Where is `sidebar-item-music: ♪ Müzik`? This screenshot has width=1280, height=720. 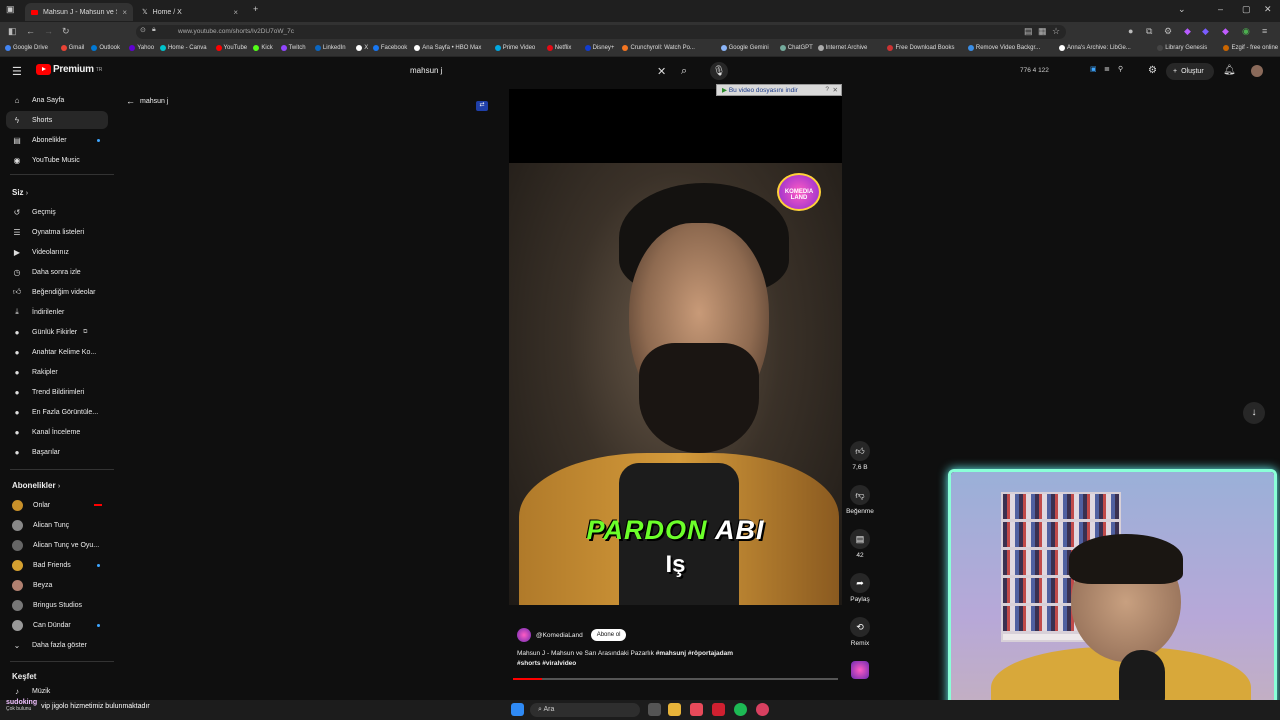 sidebar-item-music: ♪ Müzik is located at coordinates (57, 691).